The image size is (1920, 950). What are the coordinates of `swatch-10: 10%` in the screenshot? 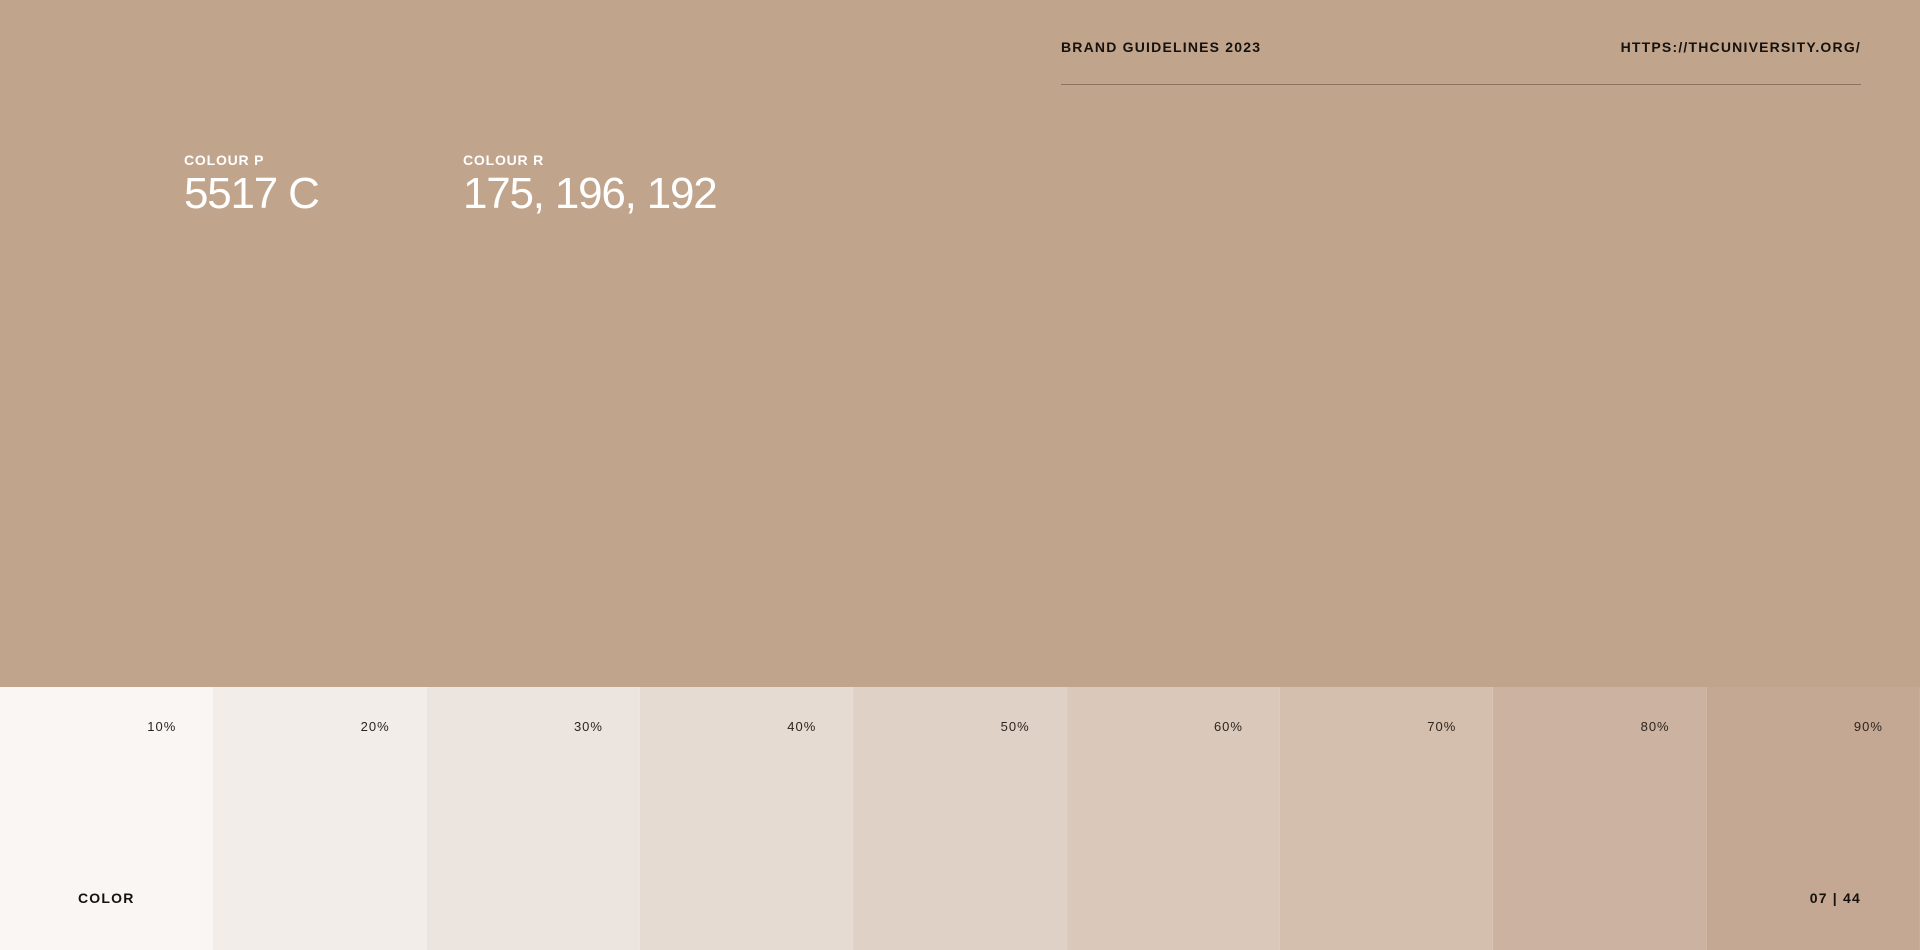 It's located at (107, 818).